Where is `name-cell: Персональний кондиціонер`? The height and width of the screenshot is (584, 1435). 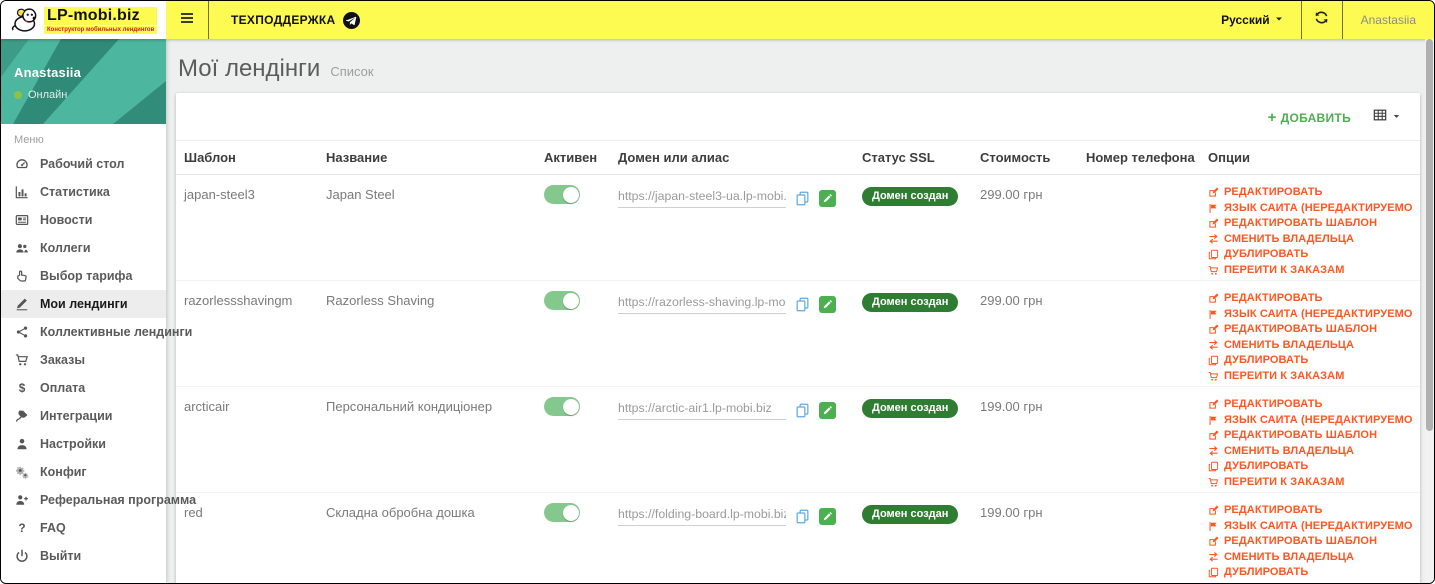 name-cell: Персональний кондиціонер is located at coordinates (427, 439).